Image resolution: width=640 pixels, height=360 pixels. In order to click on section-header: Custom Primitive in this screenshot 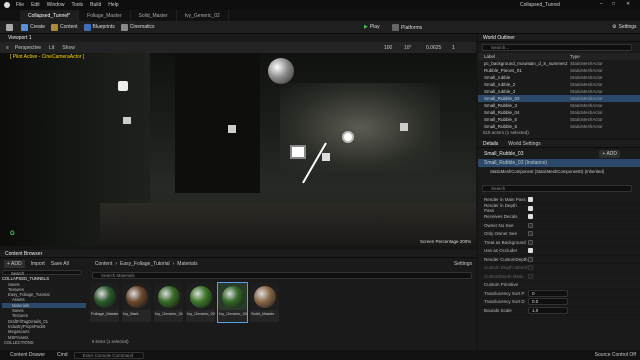, I will do `click(559, 285)`.